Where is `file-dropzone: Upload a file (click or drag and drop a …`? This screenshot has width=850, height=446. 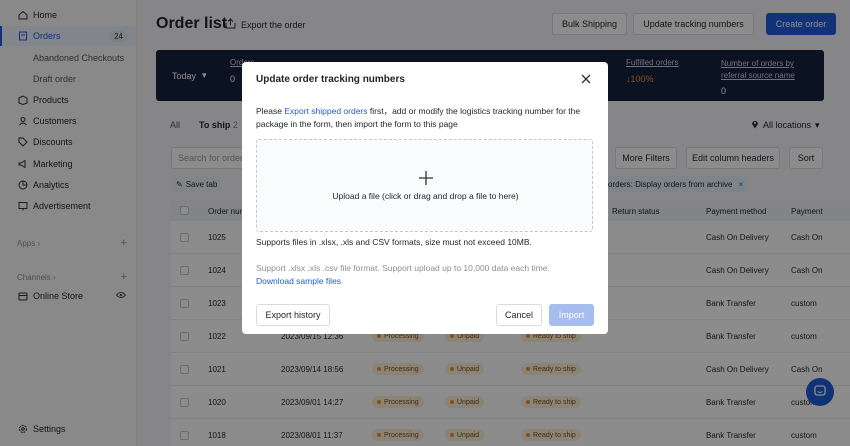 file-dropzone: Upload a file (click or drag and drop a … is located at coordinates (424, 185).